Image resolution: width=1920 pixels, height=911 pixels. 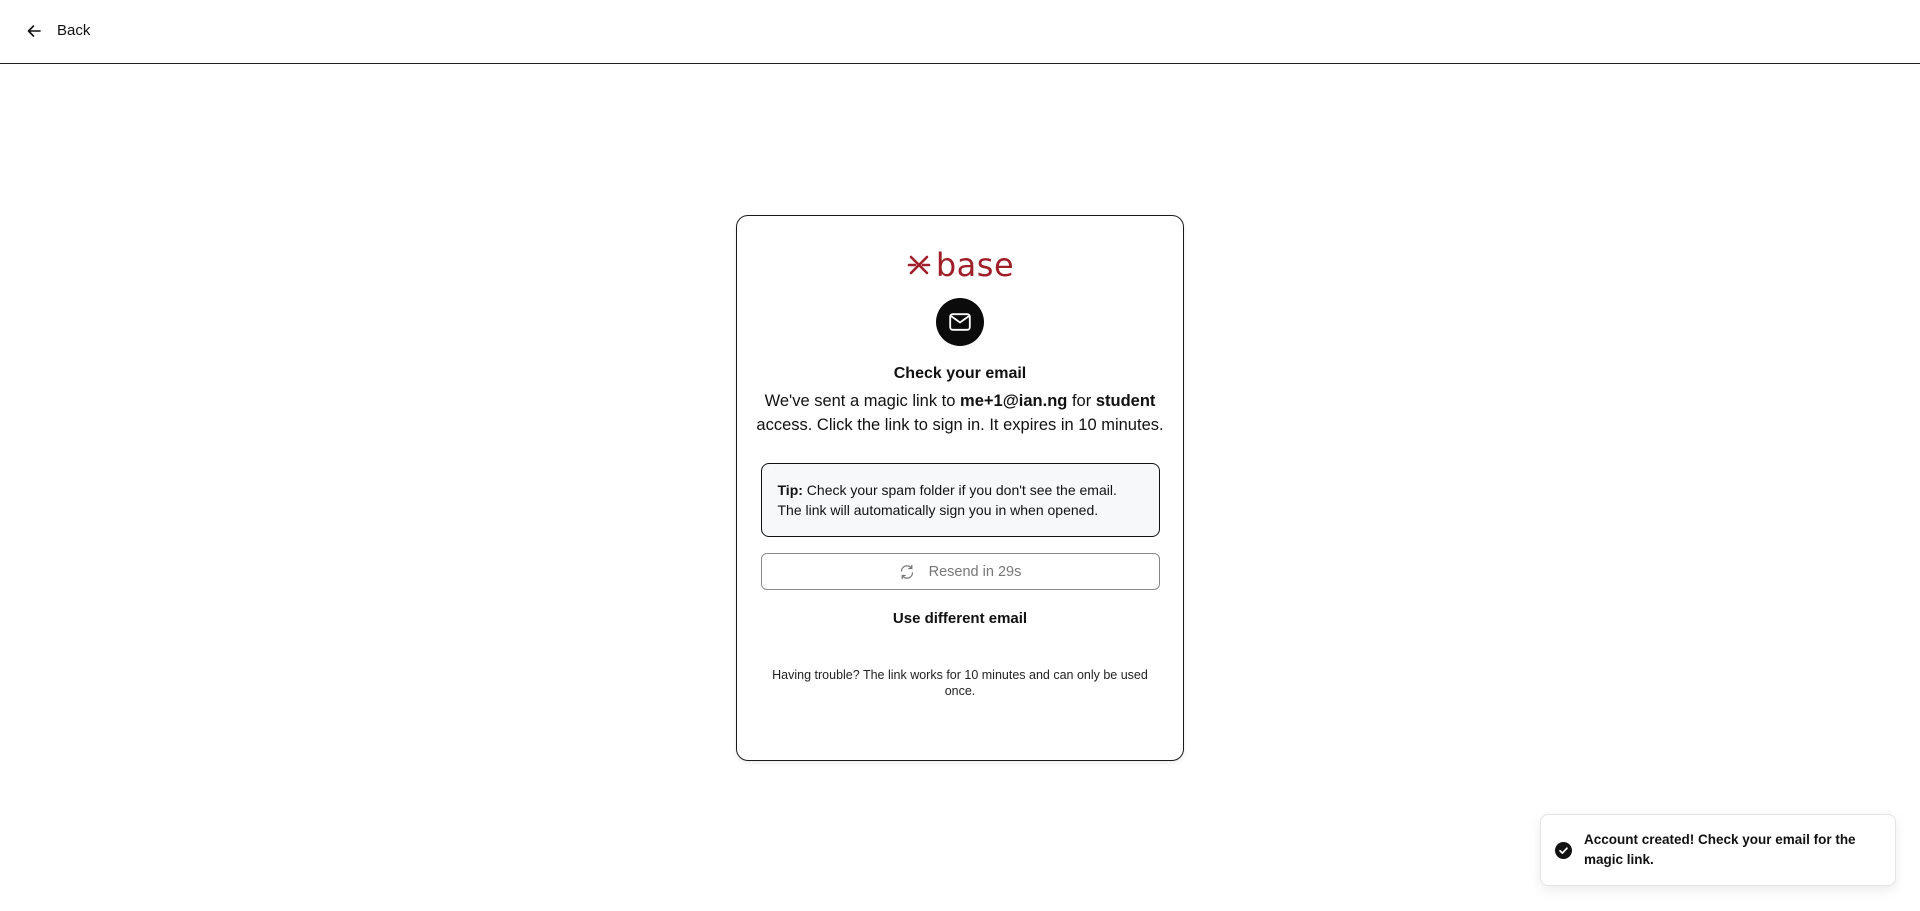 What do you see at coordinates (960, 373) in the screenshot?
I see `page-title: Check your email` at bounding box center [960, 373].